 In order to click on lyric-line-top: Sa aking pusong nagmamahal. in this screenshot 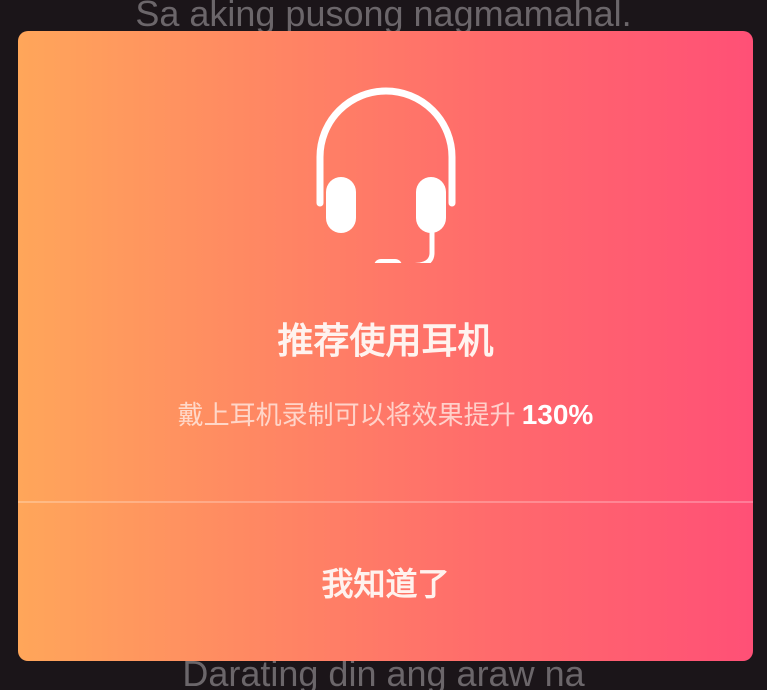, I will do `click(383, 17)`.